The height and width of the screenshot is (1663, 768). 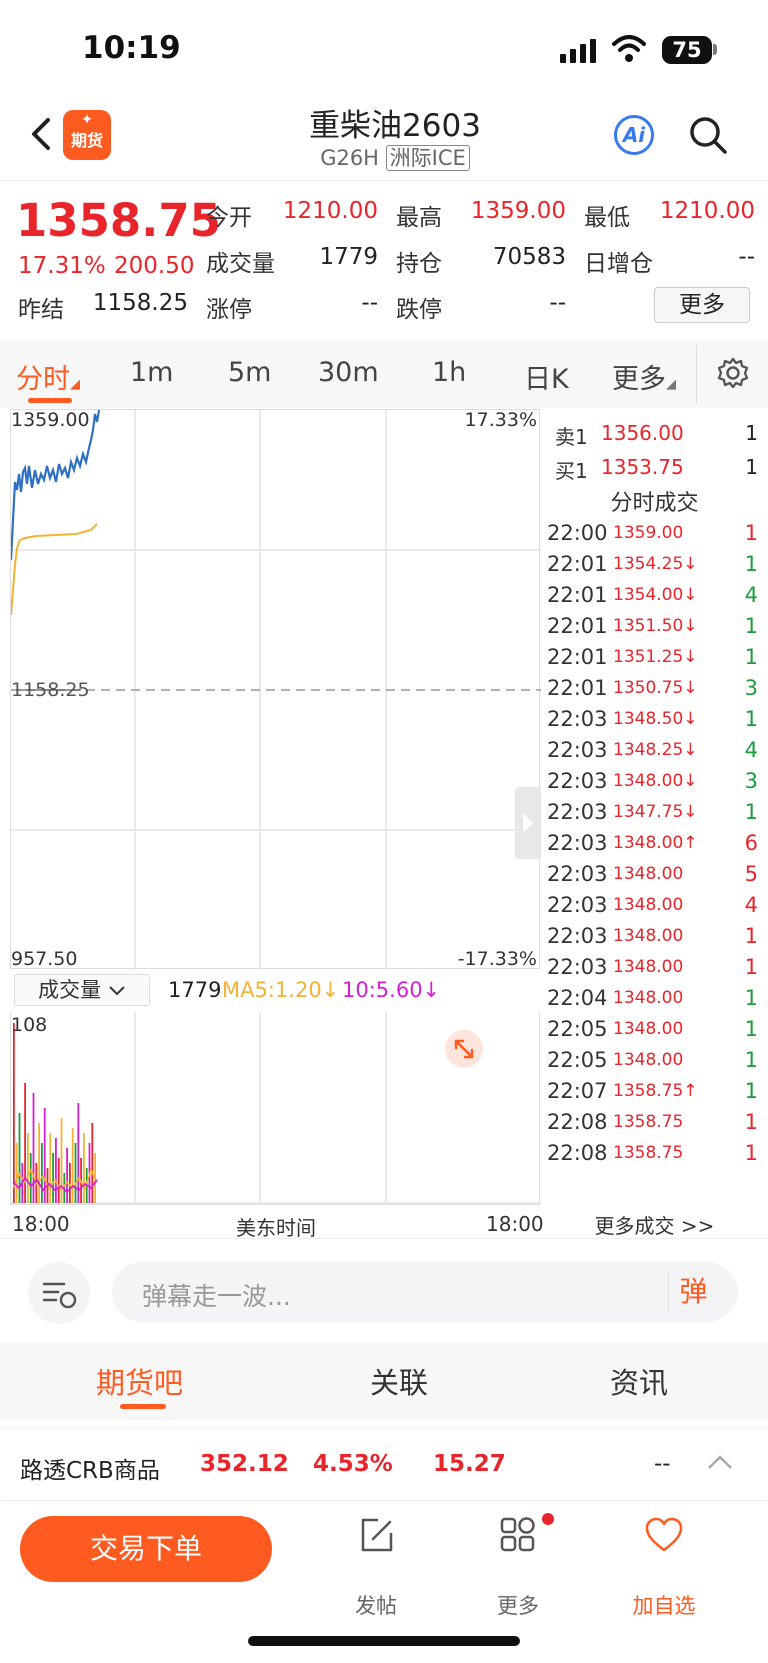 I want to click on trade-row: 22:08 1358.75 1, so click(x=651, y=1122).